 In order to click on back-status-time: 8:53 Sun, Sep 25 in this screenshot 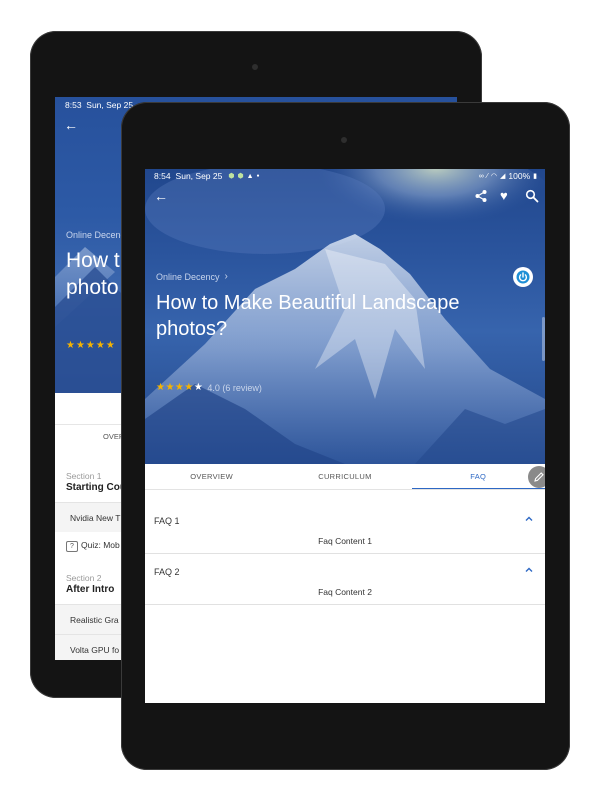, I will do `click(99, 105)`.